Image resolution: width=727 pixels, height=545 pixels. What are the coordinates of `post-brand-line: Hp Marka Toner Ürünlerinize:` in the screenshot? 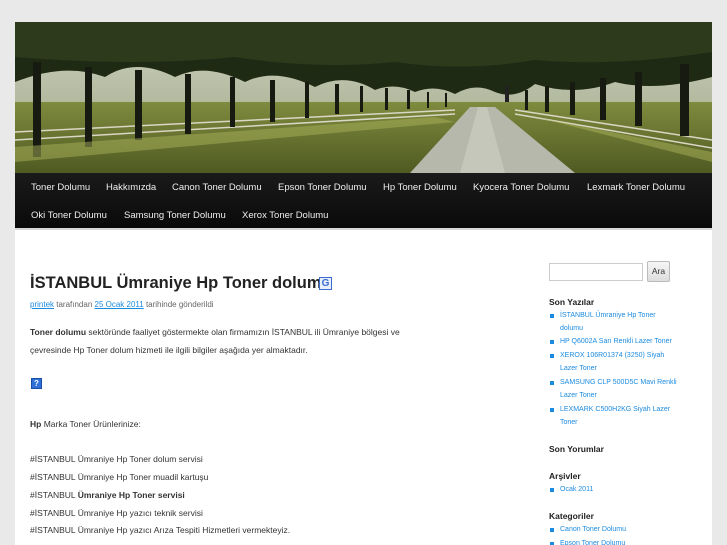 It's located at (85, 424).